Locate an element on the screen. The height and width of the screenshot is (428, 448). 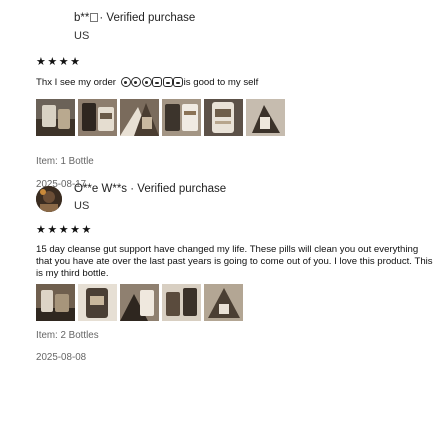
star-rating: ★★★★★ is located at coordinates (64, 230).